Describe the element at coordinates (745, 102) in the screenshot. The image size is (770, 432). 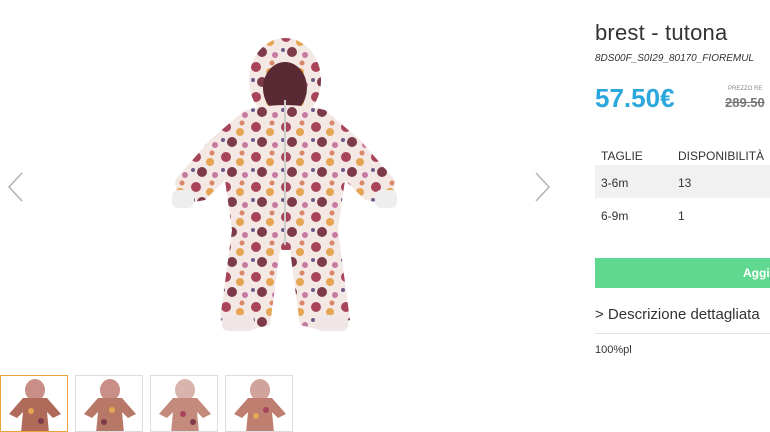
I see `retail-price: 289.50` at that location.